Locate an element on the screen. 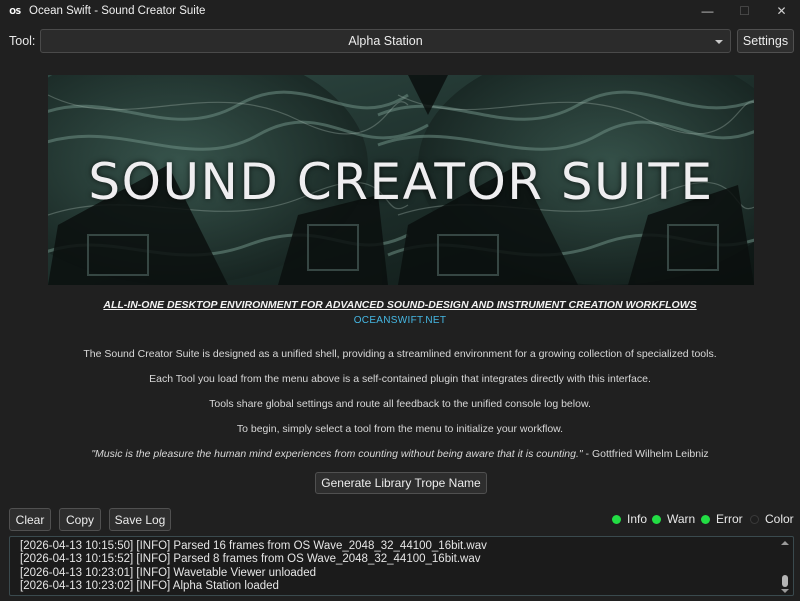  minimize-icon: — is located at coordinates (707, 11).